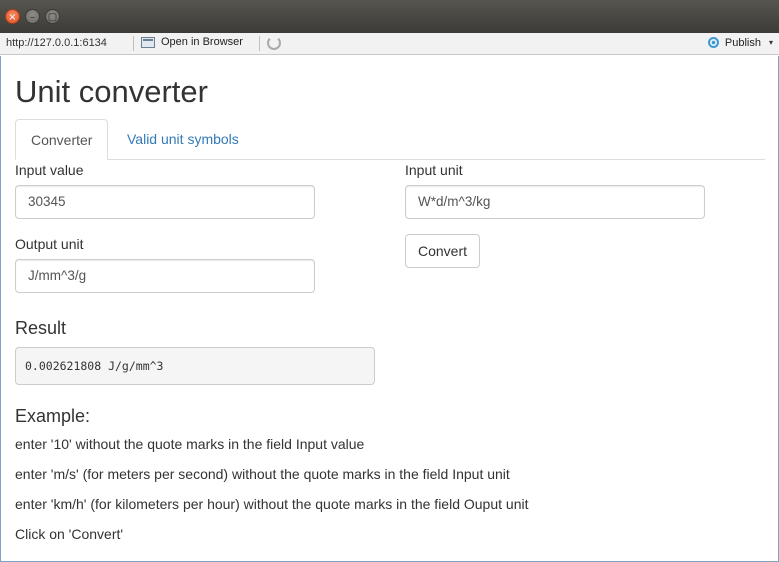 The image size is (779, 562). What do you see at coordinates (165, 202) in the screenshot?
I see `input-value-field: 30345` at bounding box center [165, 202].